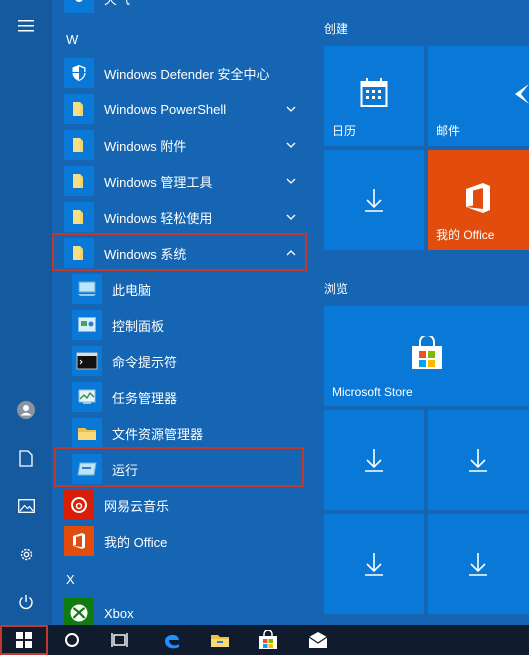  I want to click on item-label: Xbox, so click(119, 613).